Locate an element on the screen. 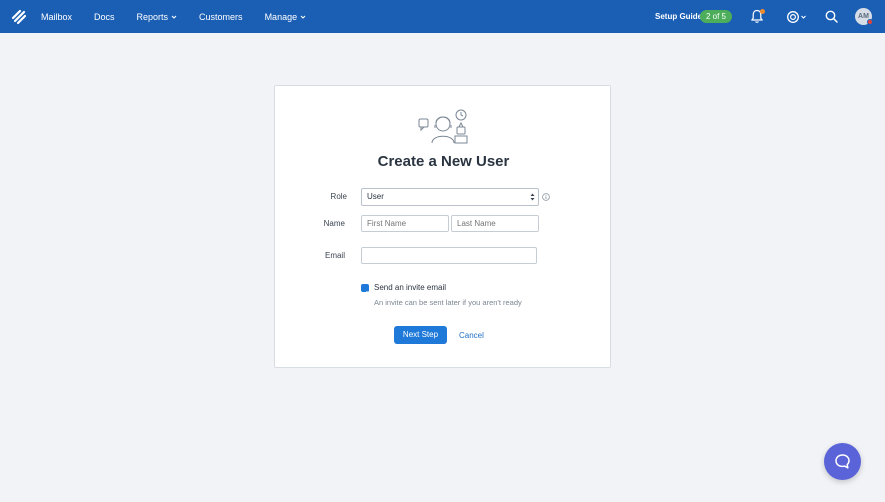 This screenshot has width=885, height=502. info-icon is located at coordinates (546, 197).